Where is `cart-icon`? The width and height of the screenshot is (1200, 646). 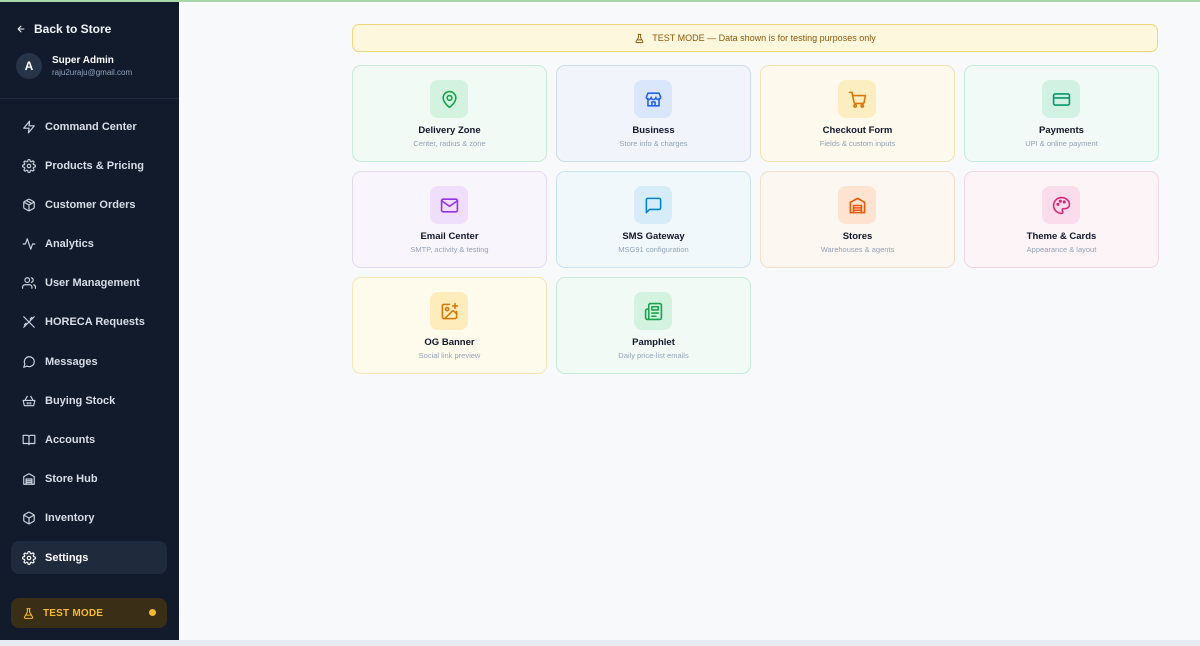
cart-icon is located at coordinates (857, 99).